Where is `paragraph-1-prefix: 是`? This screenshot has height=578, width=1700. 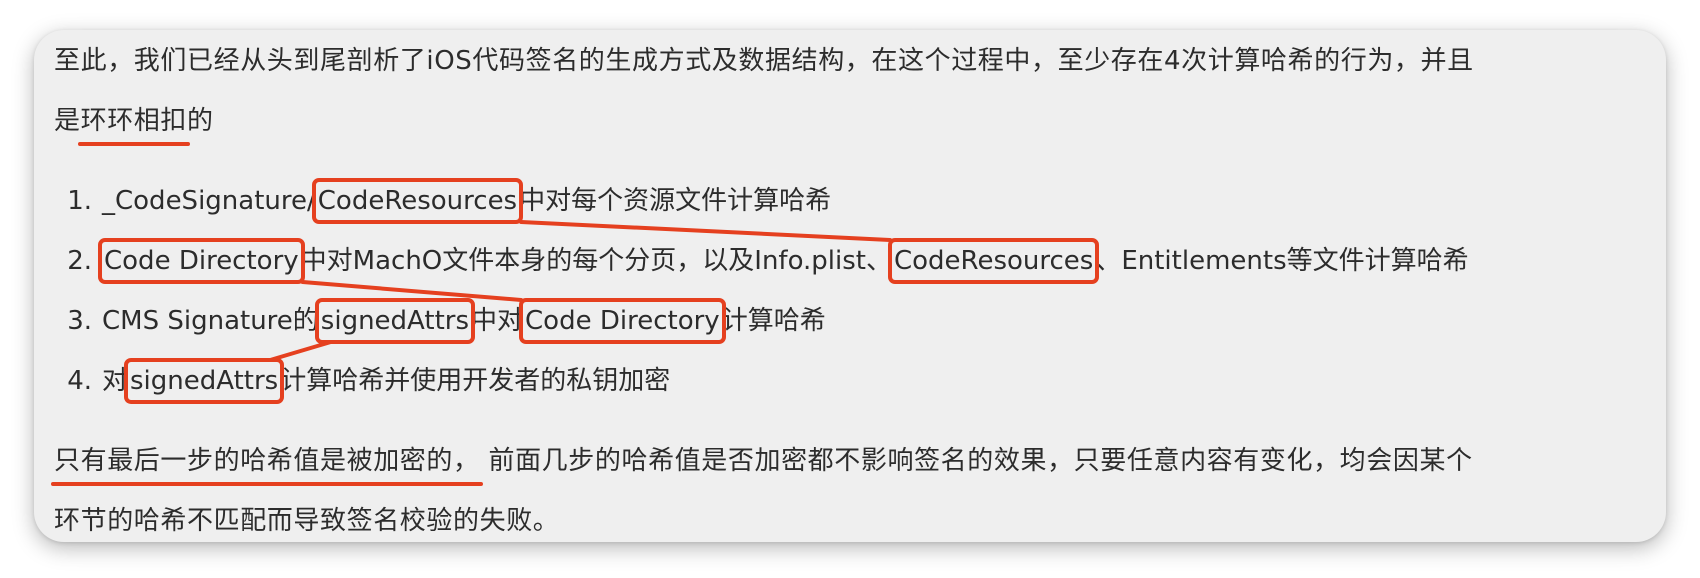
paragraph-1-prefix: 是 is located at coordinates (67, 121).